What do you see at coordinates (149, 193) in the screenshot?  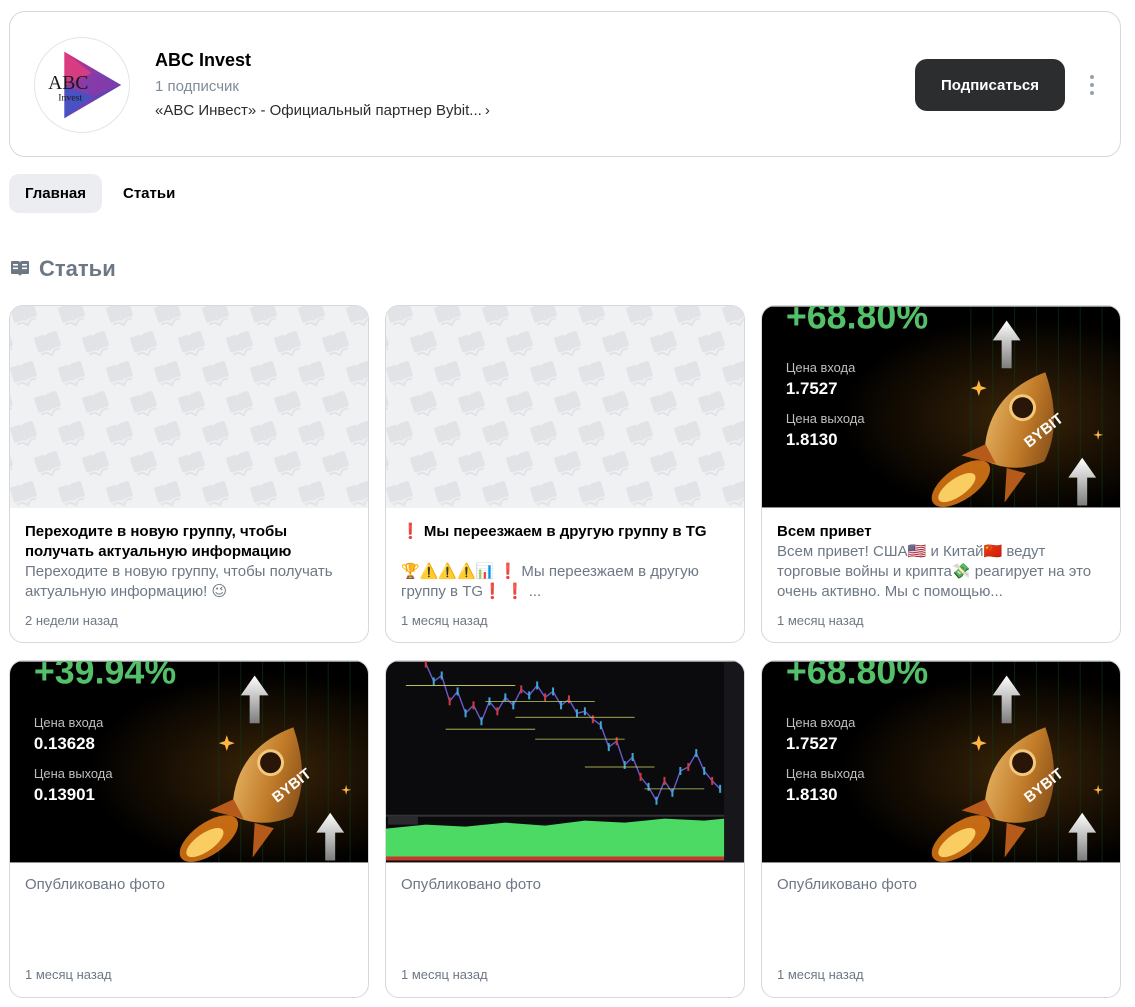 I see `tab-articles: Статьи` at bounding box center [149, 193].